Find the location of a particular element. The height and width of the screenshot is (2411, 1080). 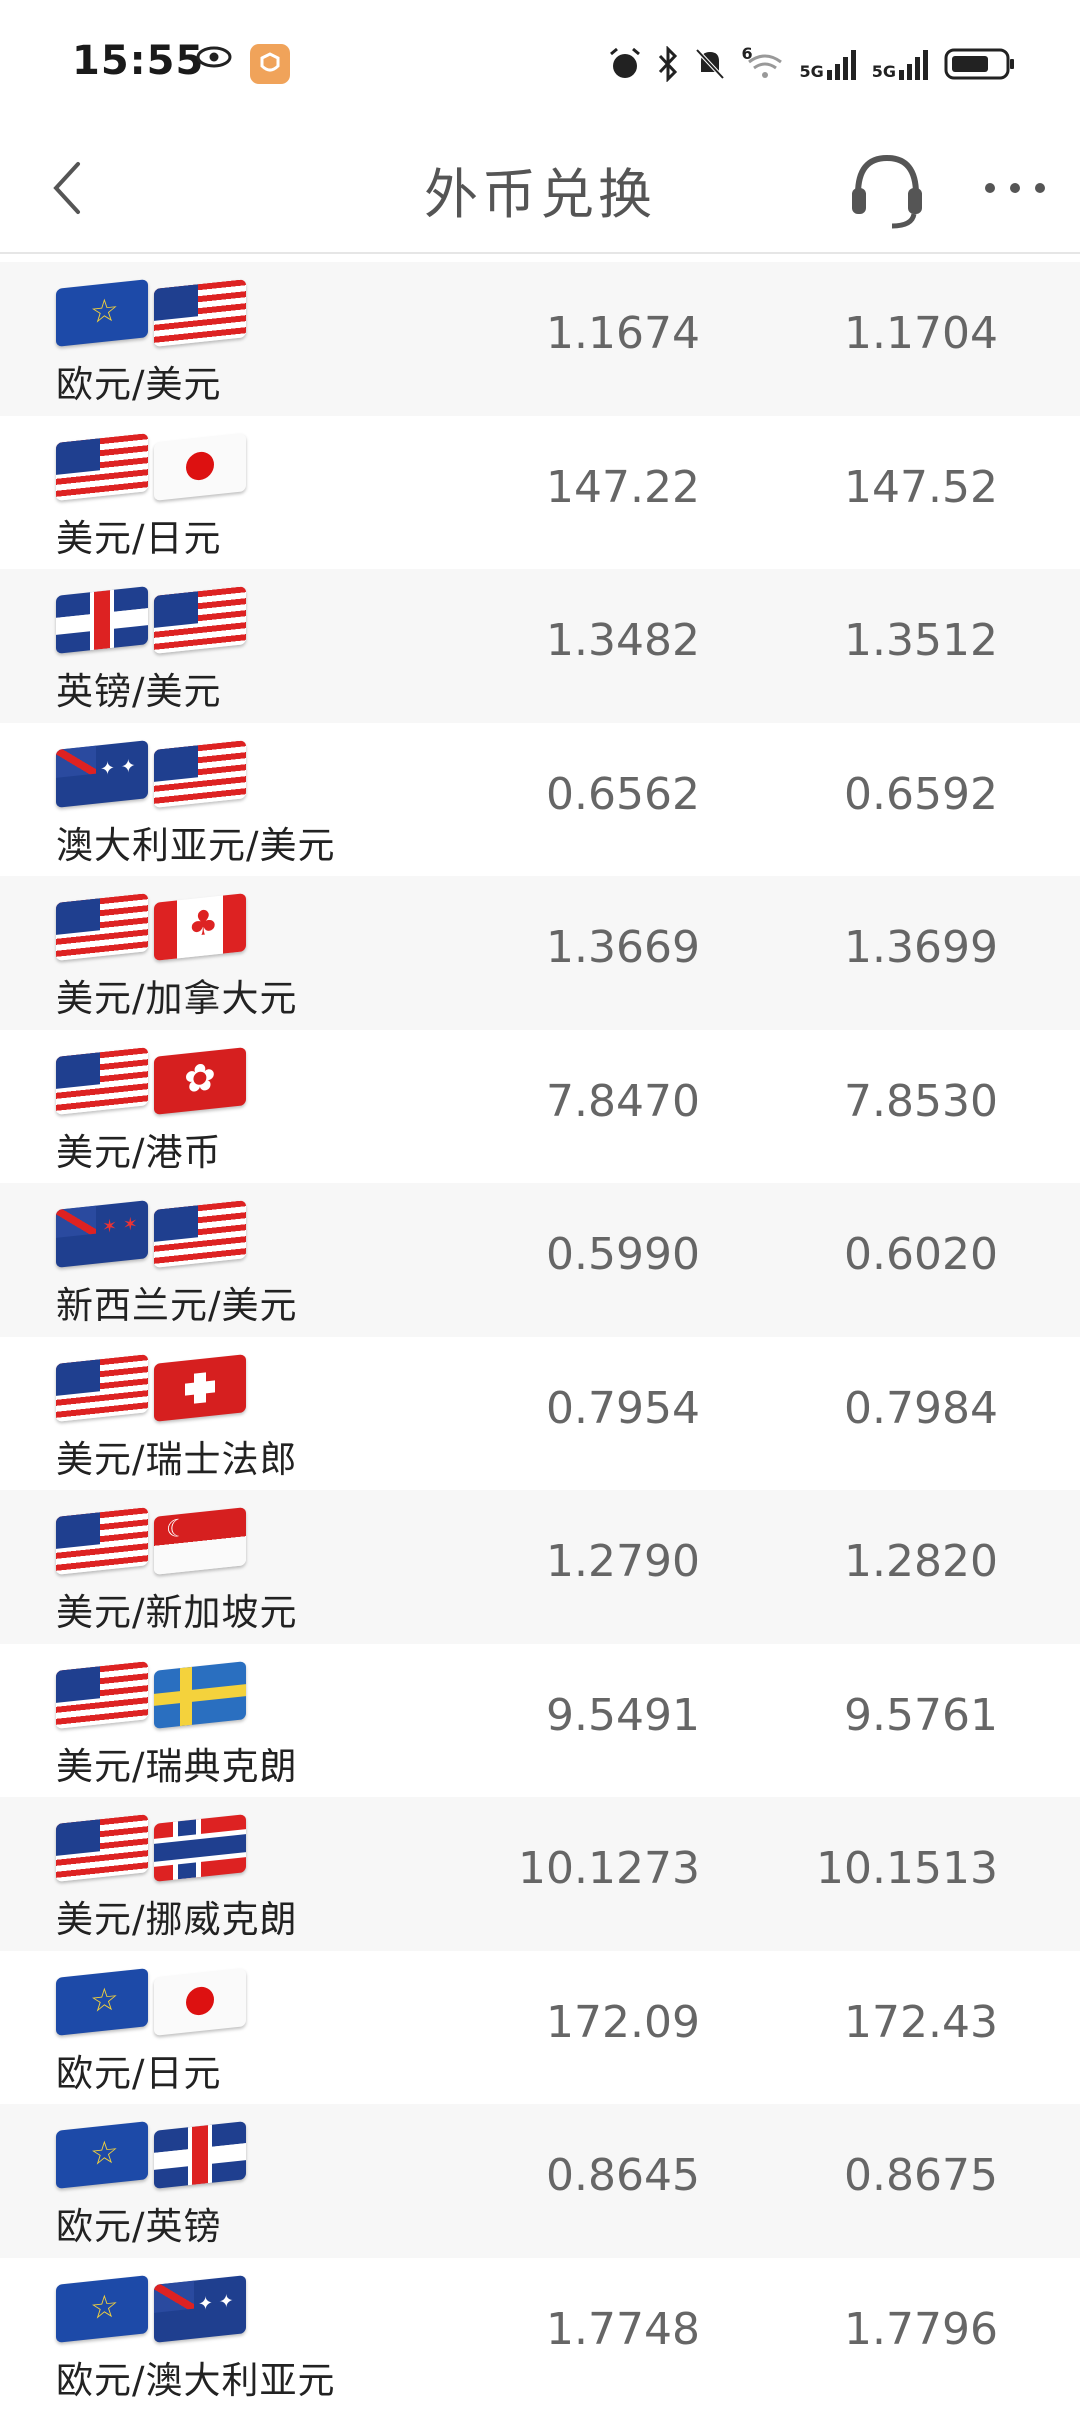

bid-price: 0.5990 is located at coordinates (623, 1254).